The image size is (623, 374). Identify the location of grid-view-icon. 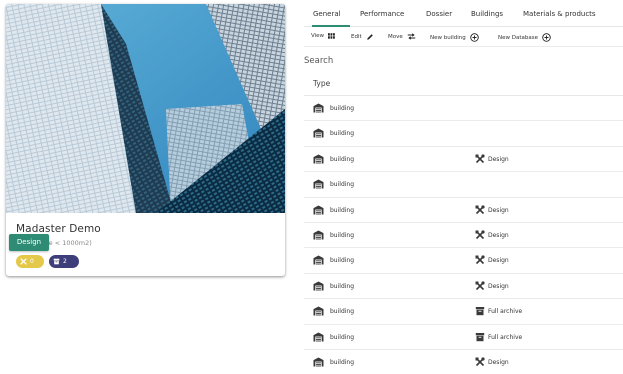
(331, 36).